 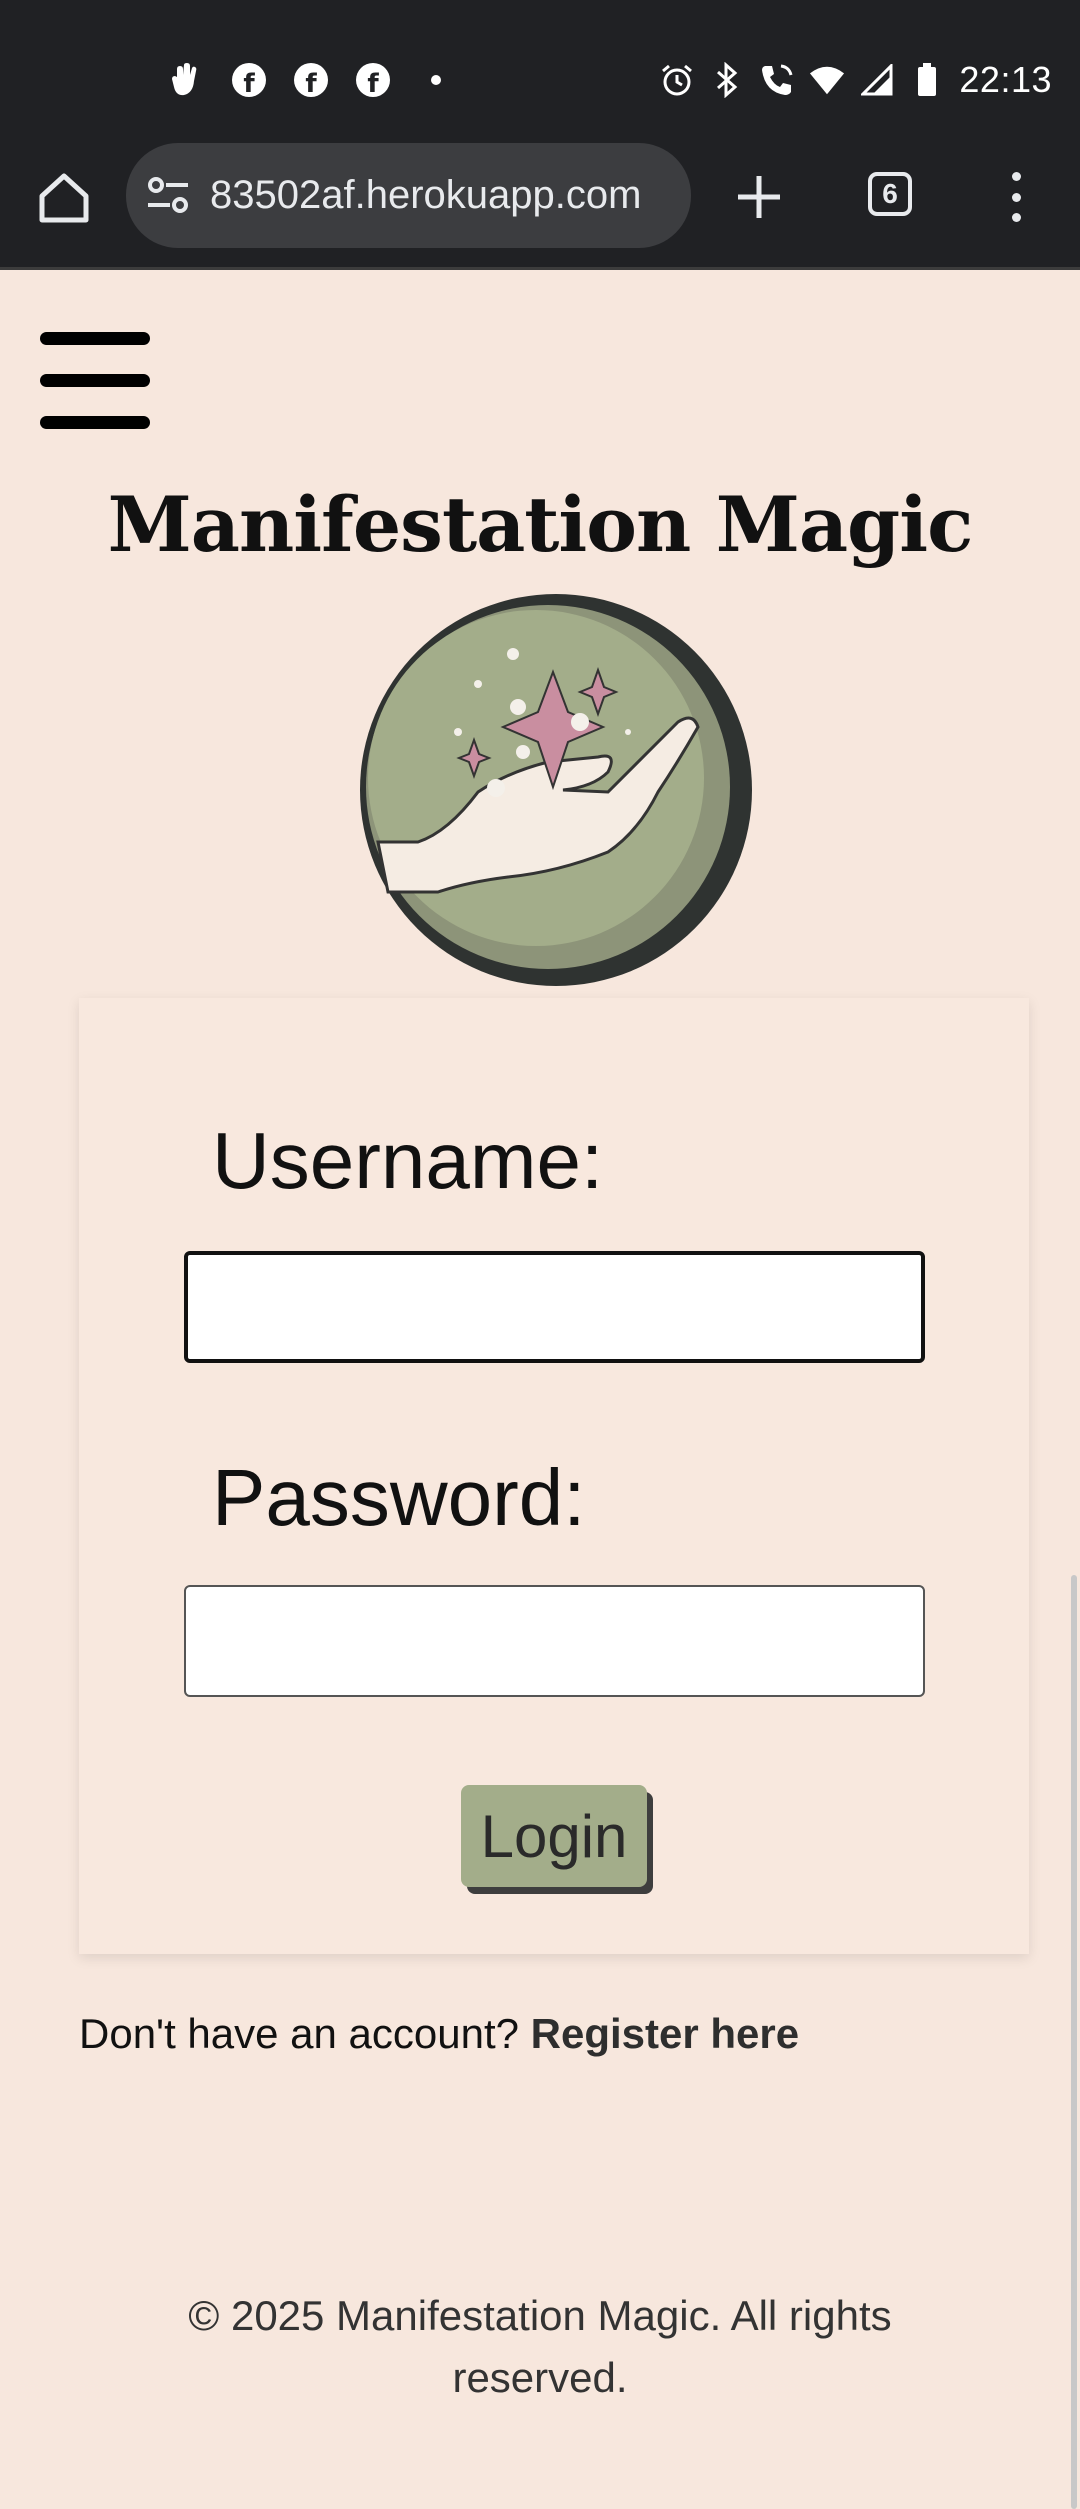 I want to click on address-bar: 83502af.herokuapp.com, so click(x=408, y=195).